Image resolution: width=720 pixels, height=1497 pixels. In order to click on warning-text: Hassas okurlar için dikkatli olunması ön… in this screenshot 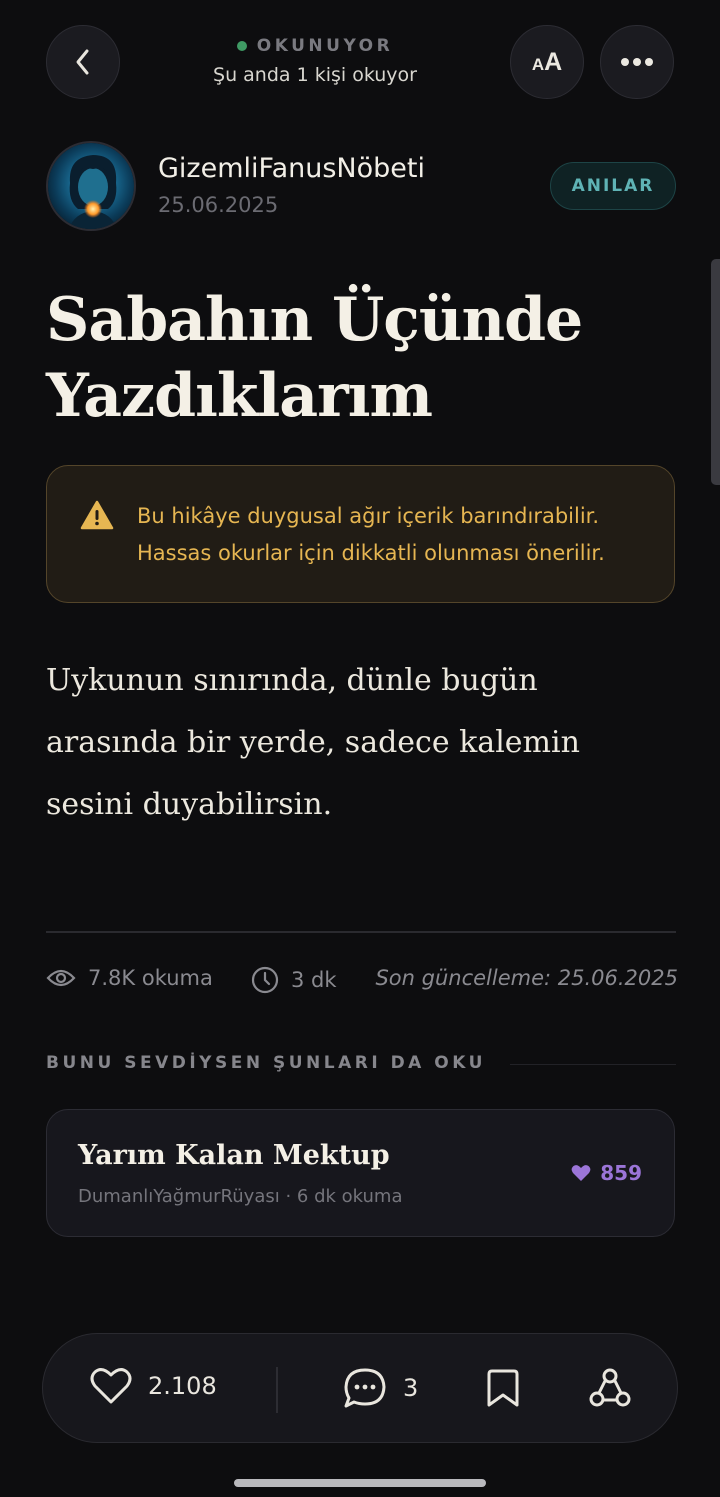, I will do `click(371, 553)`.